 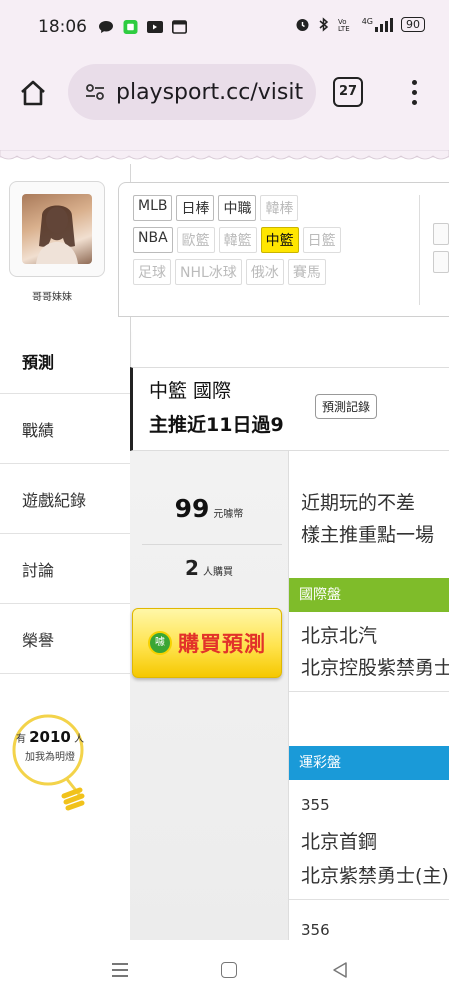 What do you see at coordinates (321, 240) in the screenshot?
I see `sport-tag-japan-basketball: 日籃` at bounding box center [321, 240].